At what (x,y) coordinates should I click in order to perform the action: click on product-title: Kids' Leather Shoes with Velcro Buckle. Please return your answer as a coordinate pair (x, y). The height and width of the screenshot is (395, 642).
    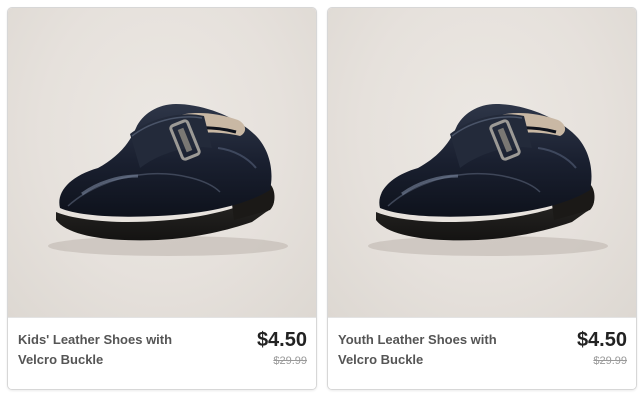
    Looking at the image, I should click on (108, 350).